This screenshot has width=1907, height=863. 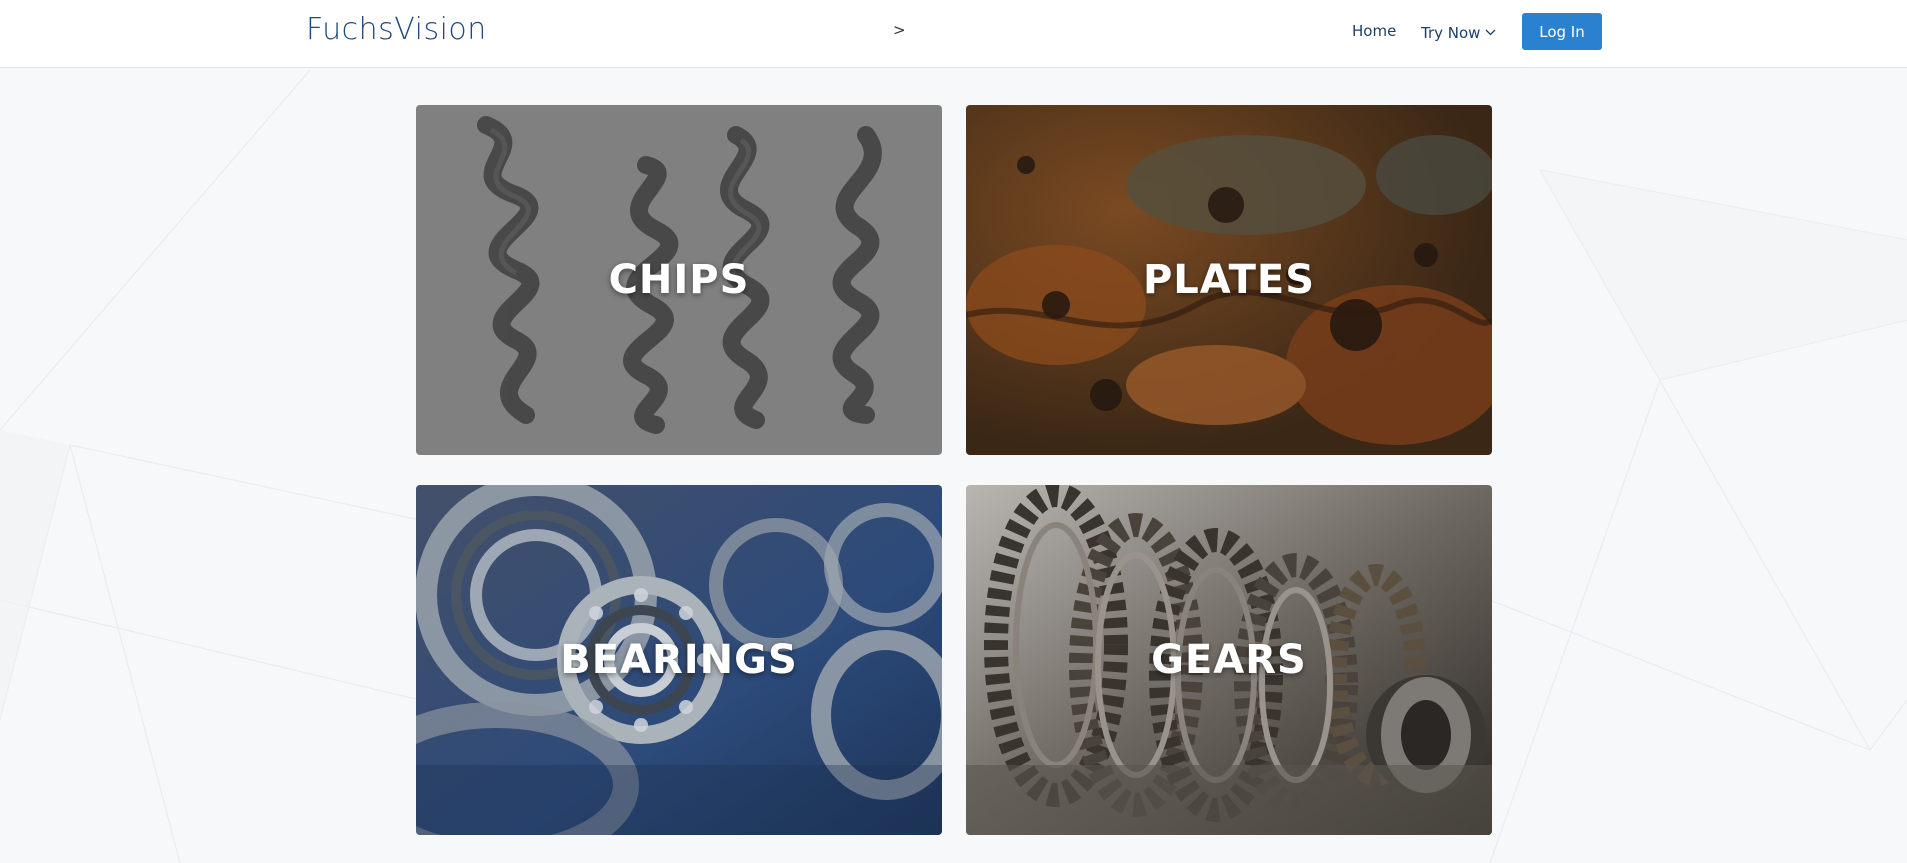 What do you see at coordinates (1490, 31) in the screenshot?
I see `chevron-down-icon` at bounding box center [1490, 31].